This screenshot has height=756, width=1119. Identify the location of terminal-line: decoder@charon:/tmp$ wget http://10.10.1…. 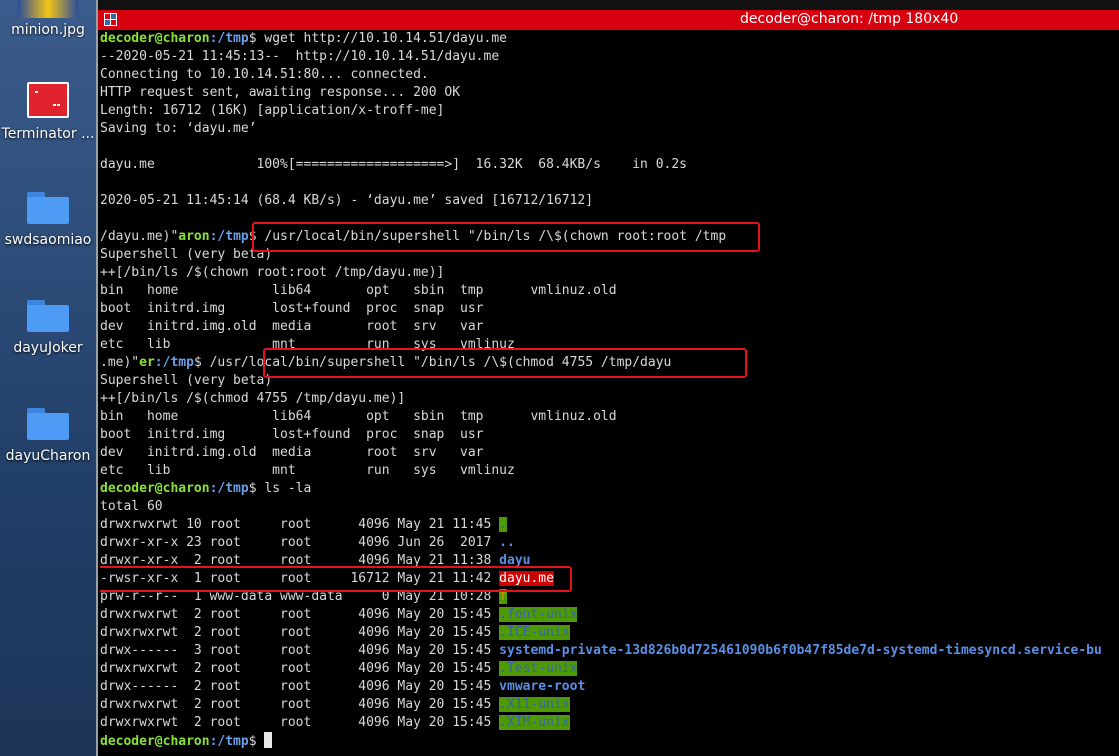
(303, 38).